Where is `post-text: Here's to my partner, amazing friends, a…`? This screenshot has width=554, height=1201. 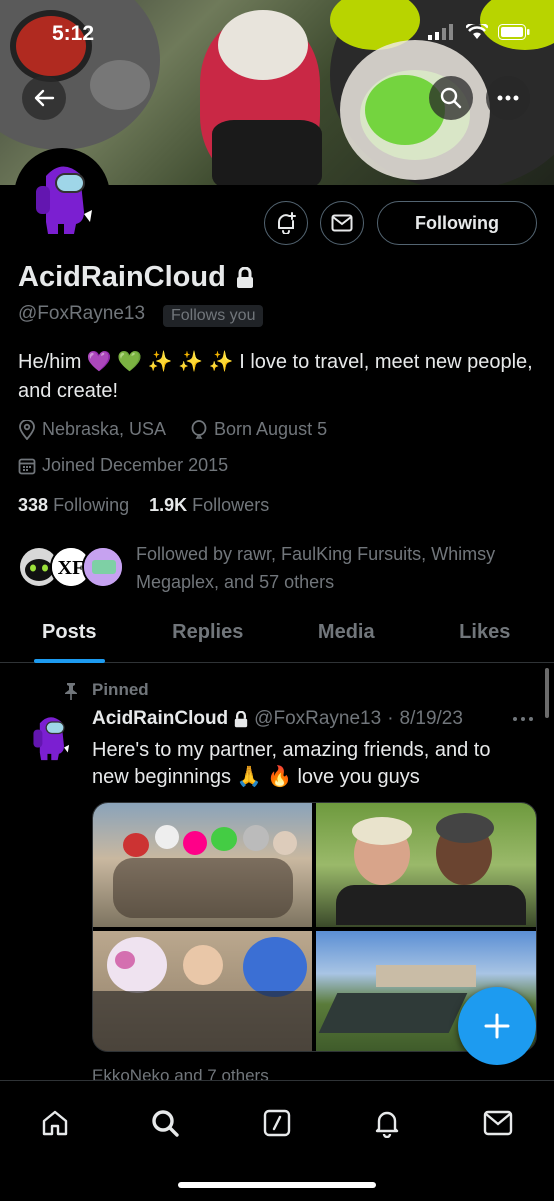
post-text: Here's to my partner, amazing friends, a… is located at coordinates (312, 764).